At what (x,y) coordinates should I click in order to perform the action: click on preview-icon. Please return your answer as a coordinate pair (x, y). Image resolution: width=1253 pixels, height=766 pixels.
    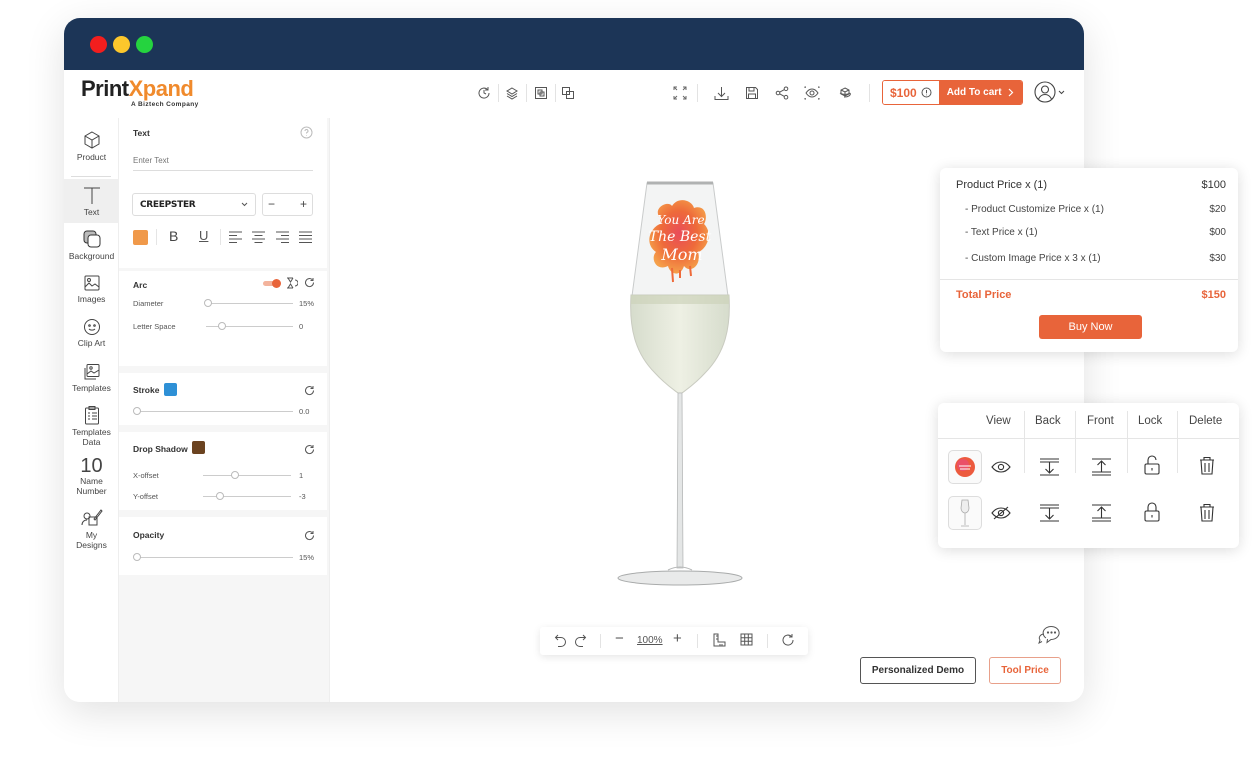
    Looking at the image, I should click on (812, 93).